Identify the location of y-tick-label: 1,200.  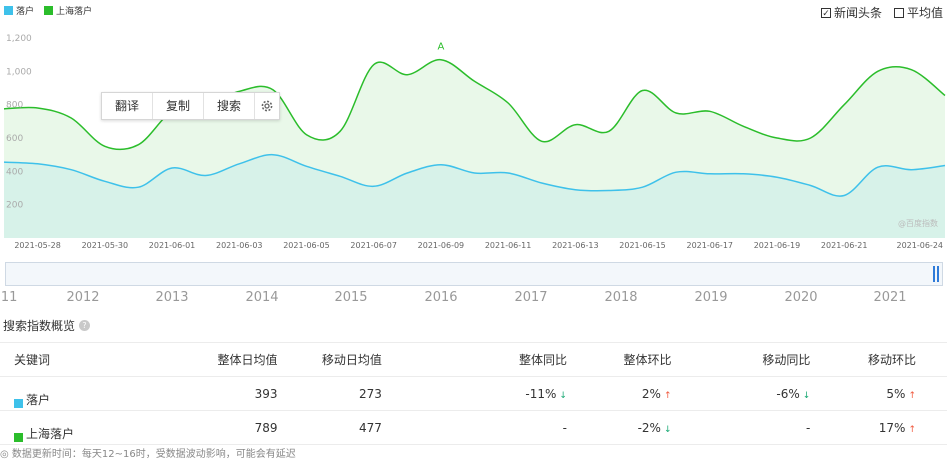
(19, 39).